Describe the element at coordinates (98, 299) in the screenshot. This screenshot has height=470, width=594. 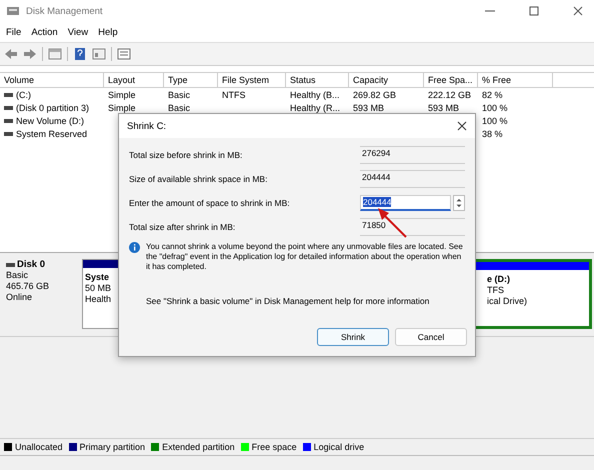
I see `partition-info: Health` at that location.